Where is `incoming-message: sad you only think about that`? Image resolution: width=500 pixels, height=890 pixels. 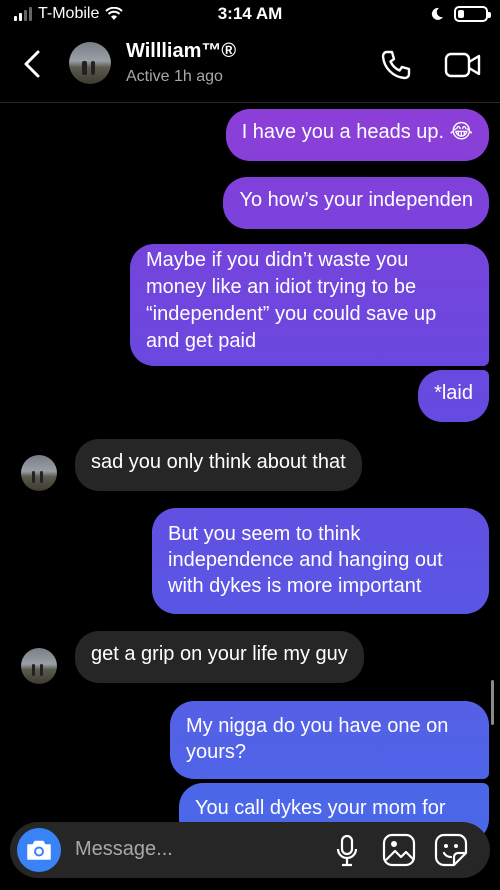
incoming-message: sad you only think about that is located at coordinates (218, 465).